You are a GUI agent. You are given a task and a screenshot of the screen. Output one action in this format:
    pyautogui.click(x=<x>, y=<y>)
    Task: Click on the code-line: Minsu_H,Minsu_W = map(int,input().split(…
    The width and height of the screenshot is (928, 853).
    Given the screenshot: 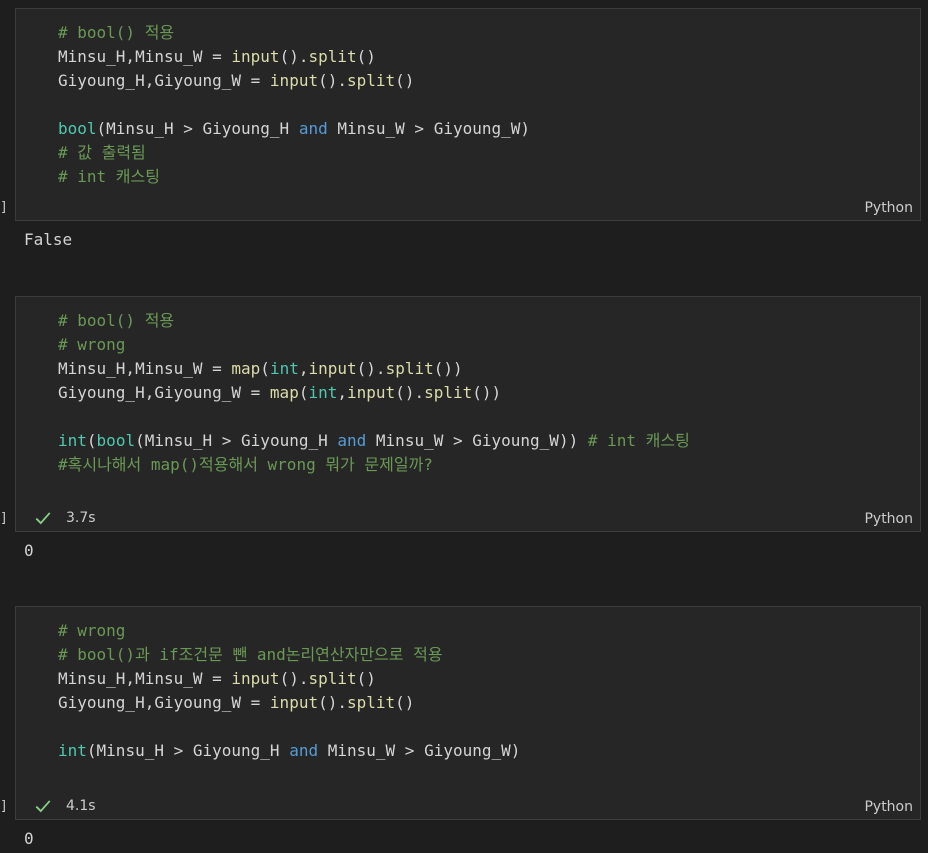 What is the action you would take?
    pyautogui.click(x=260, y=368)
    